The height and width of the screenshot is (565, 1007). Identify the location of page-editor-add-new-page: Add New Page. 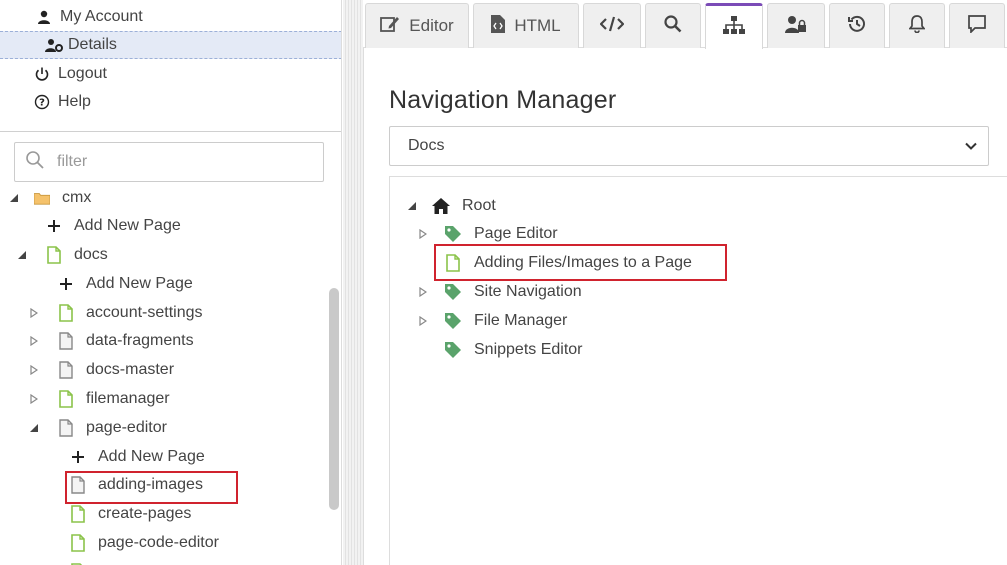
(137, 457).